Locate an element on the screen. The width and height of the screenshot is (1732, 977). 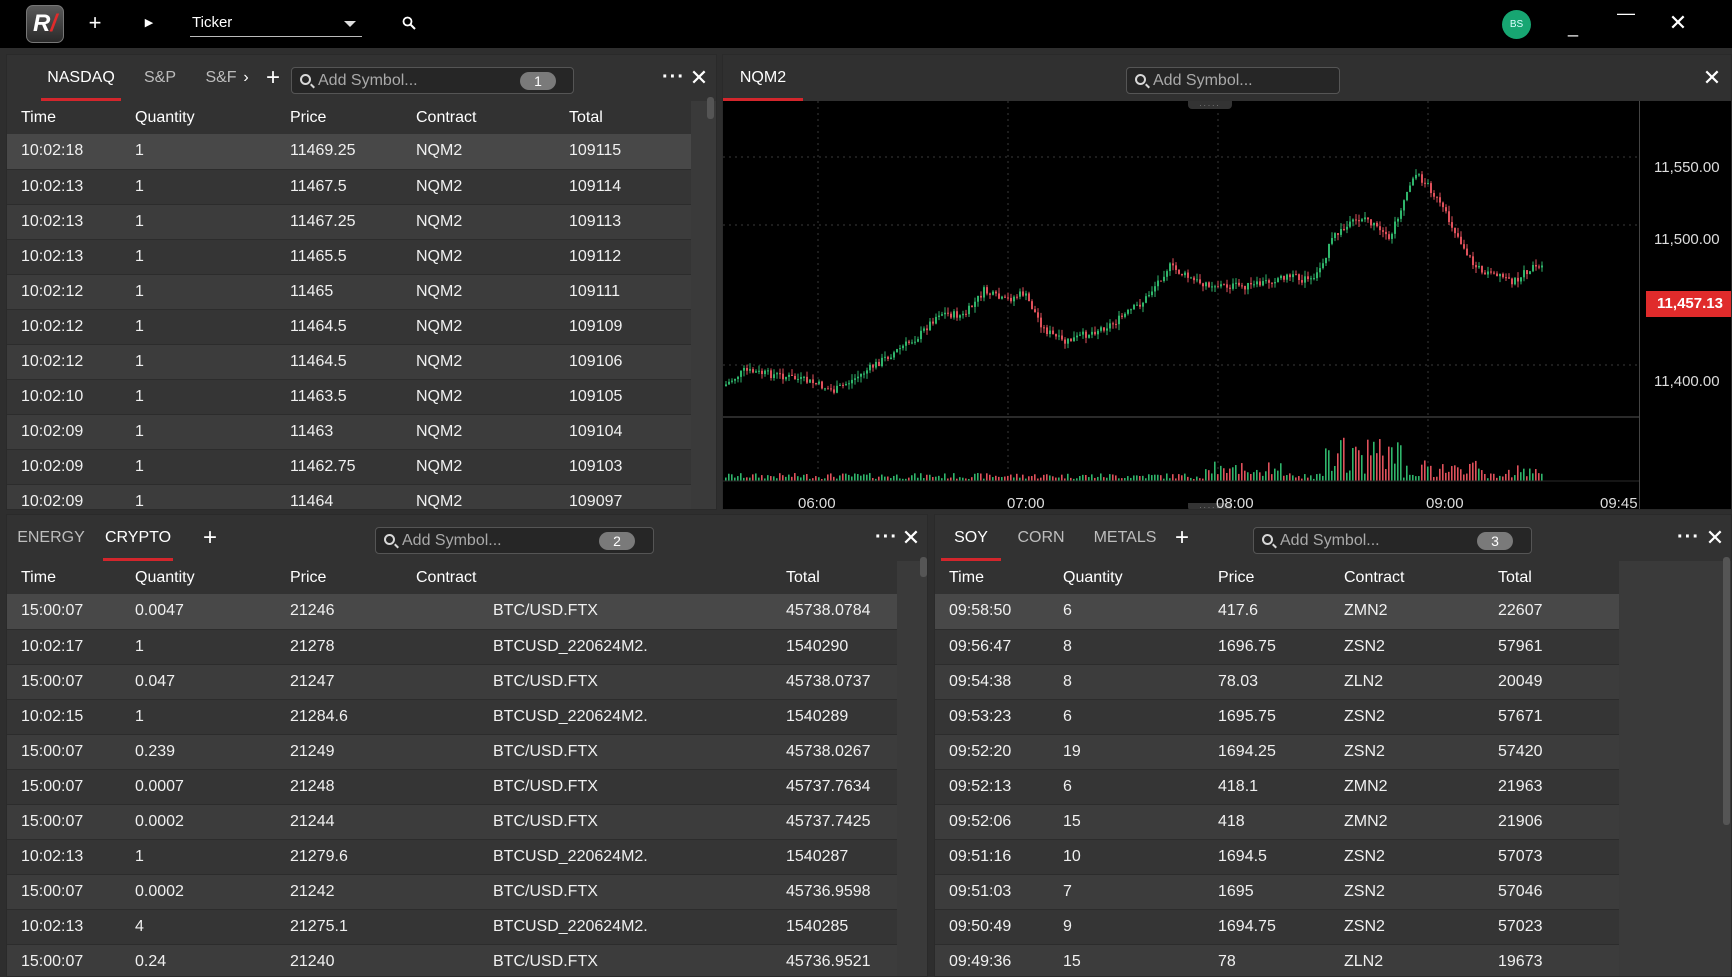
table-row: 09:56:47 8 1696.75 ZSN2 57961 is located at coordinates (1277, 647).